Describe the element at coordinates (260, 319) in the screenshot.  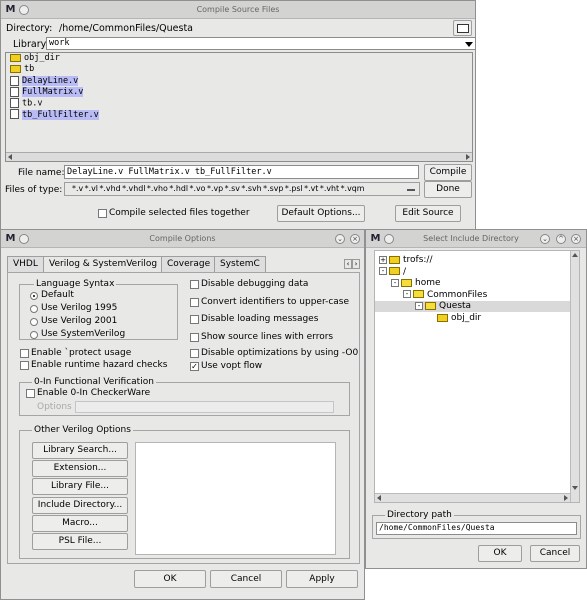
I see `disable-loading-label: Disable loading messages` at that location.